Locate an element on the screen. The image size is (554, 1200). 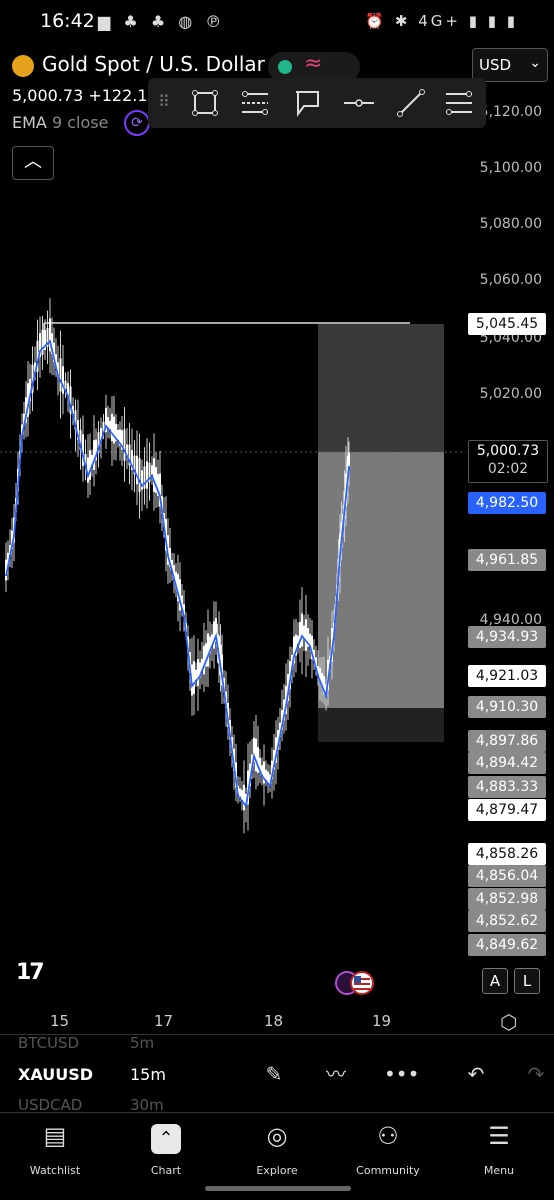
price-axis-label: 5,120.00 is located at coordinates (510, 112).